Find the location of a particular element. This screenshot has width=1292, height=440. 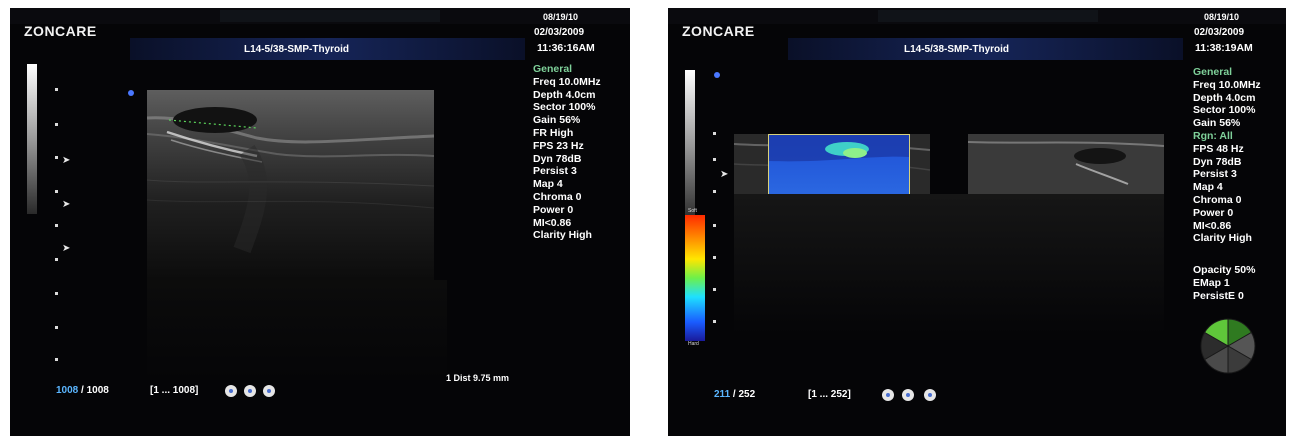

colorbar-bottom-label: Hard is located at coordinates (693, 344).